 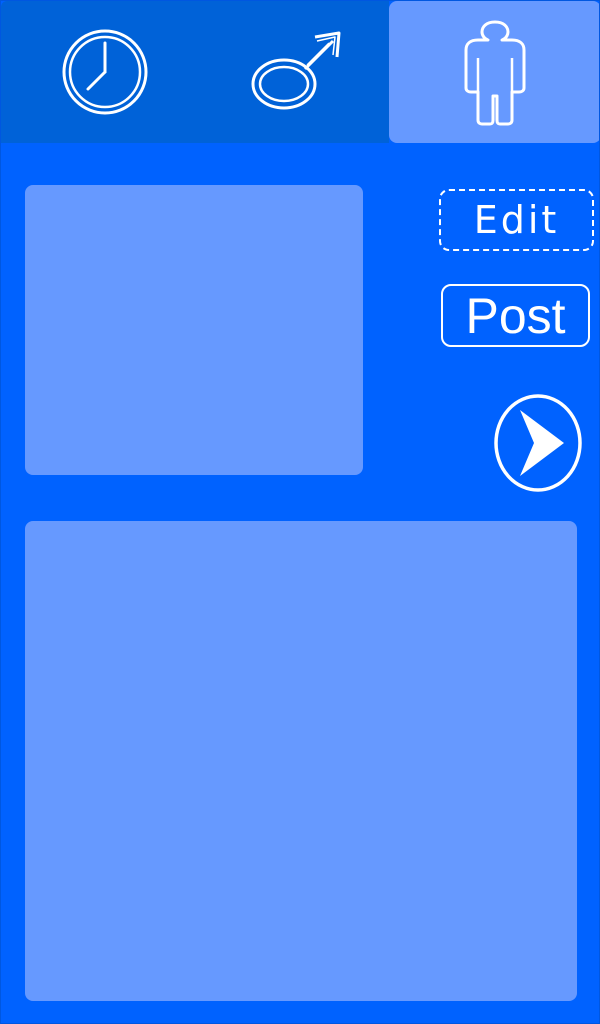 I want to click on person-icon, so click(x=495, y=73).